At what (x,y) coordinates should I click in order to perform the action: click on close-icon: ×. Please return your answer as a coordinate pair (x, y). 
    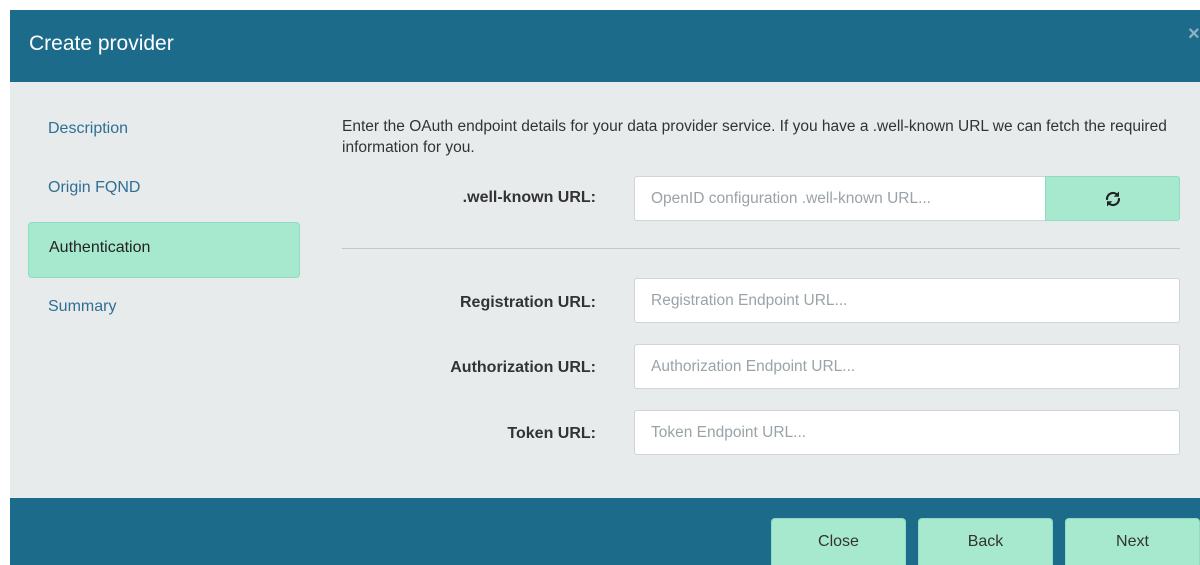
    Looking at the image, I should click on (1194, 34).